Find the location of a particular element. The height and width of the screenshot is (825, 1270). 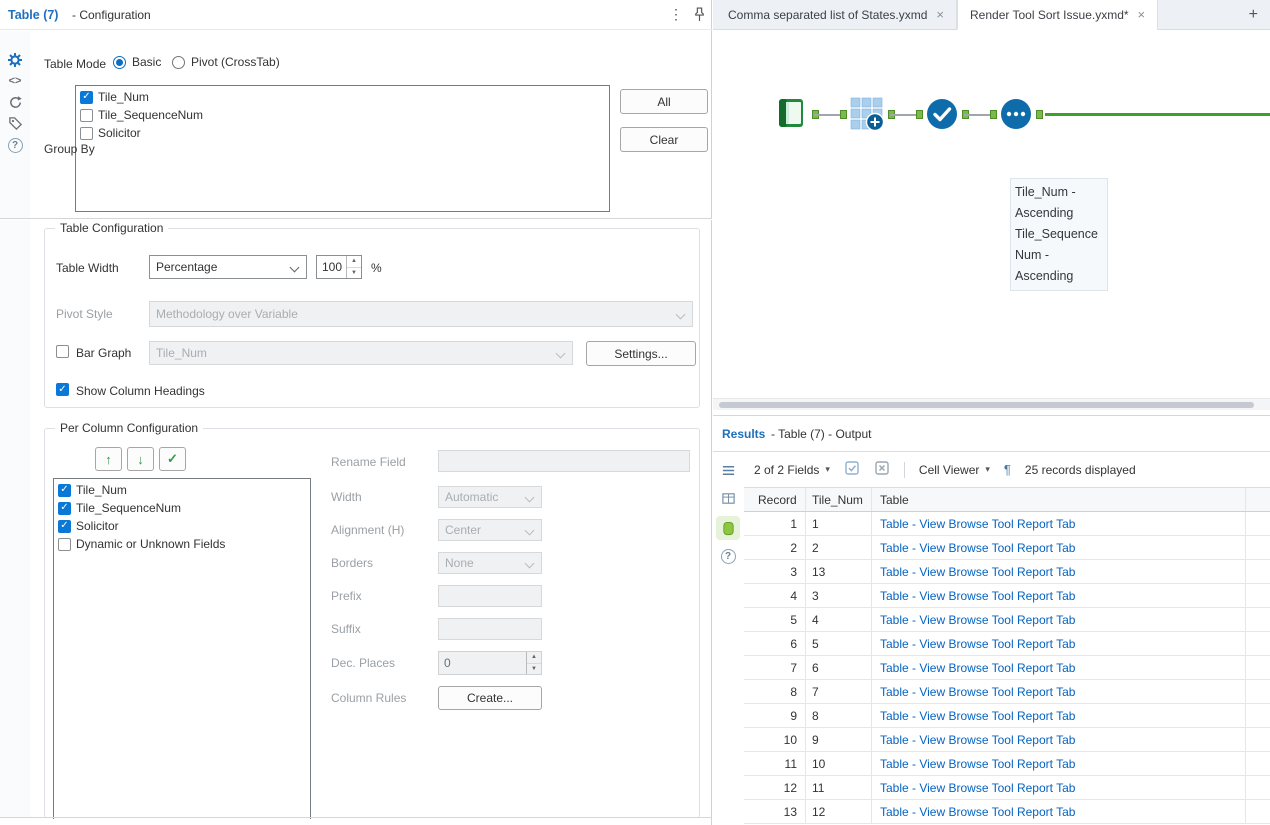

group-by-list: ✓ Tile_Num Tile_SequenceNum Solicitor is located at coordinates (342, 148).